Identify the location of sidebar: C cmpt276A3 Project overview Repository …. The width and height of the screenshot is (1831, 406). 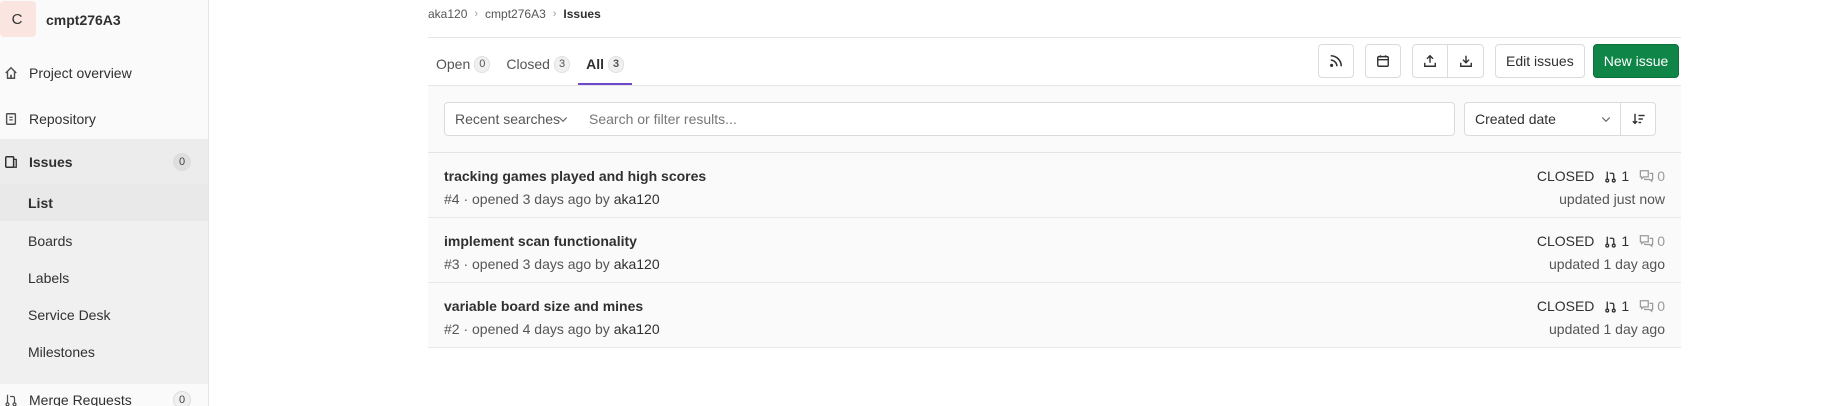
(104, 203).